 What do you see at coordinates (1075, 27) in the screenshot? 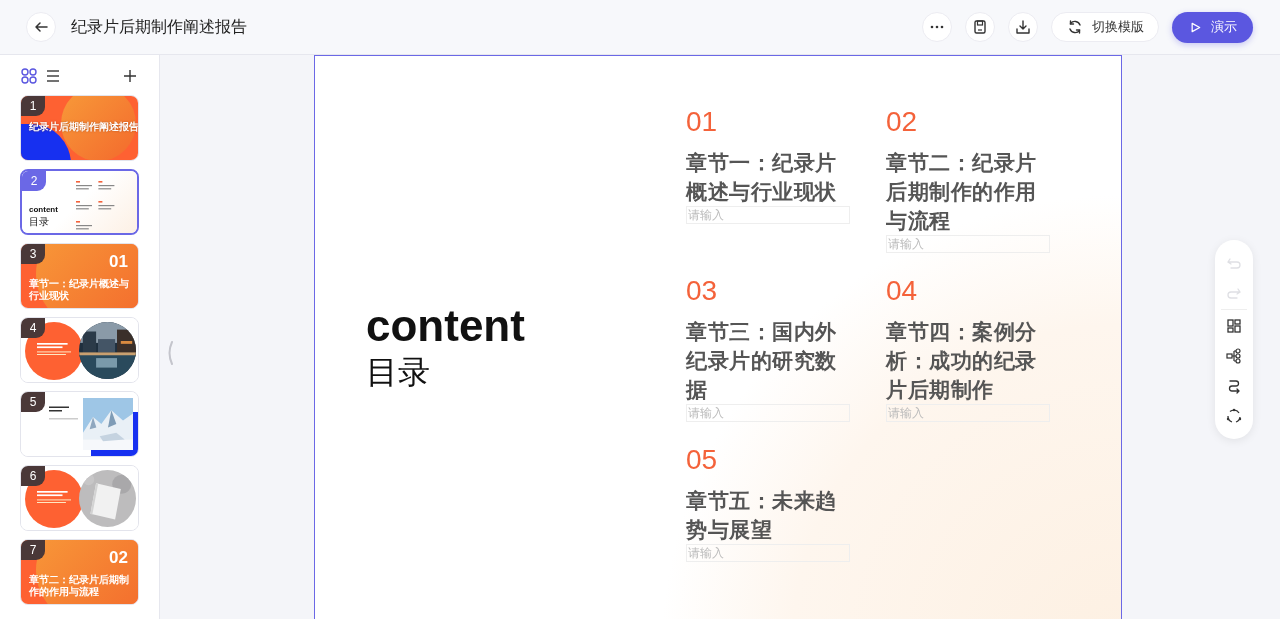
I see `refresh-icon` at bounding box center [1075, 27].